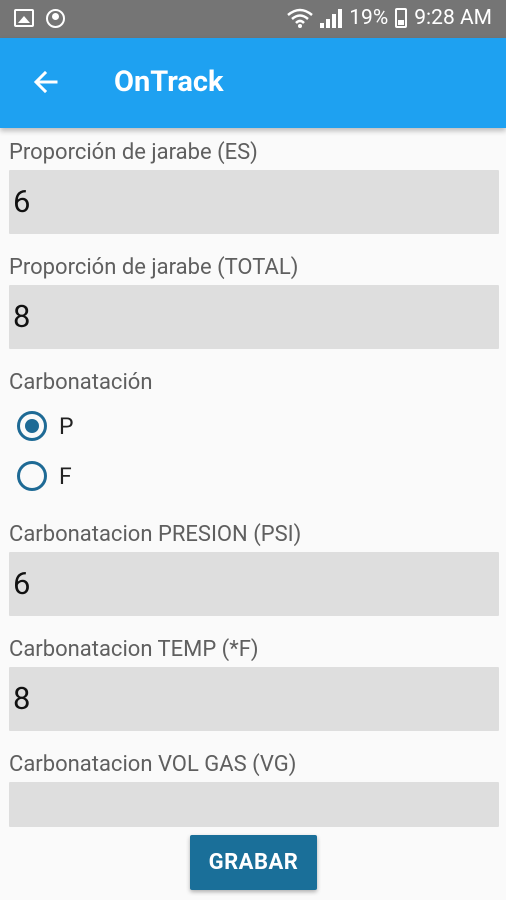  I want to click on signal-icon, so click(331, 18).